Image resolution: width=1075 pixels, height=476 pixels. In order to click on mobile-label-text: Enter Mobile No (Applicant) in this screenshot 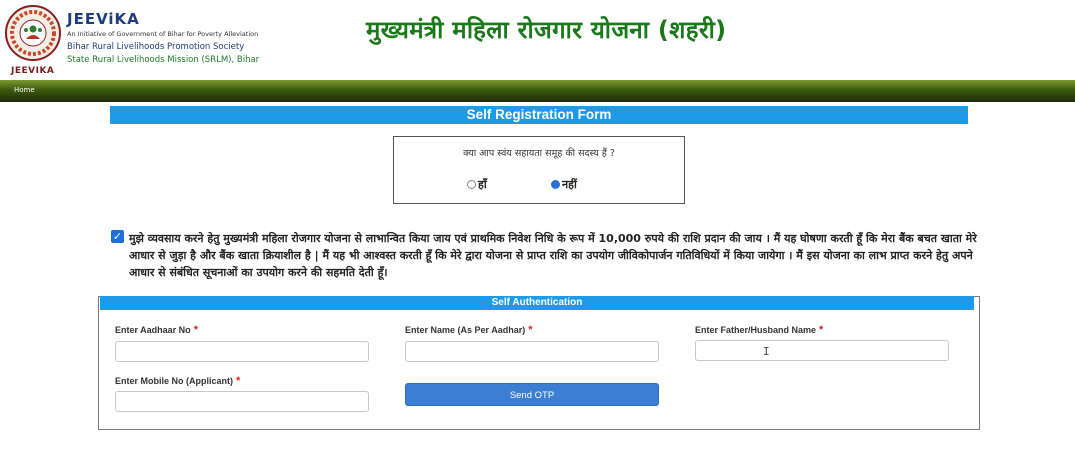, I will do `click(174, 381)`.